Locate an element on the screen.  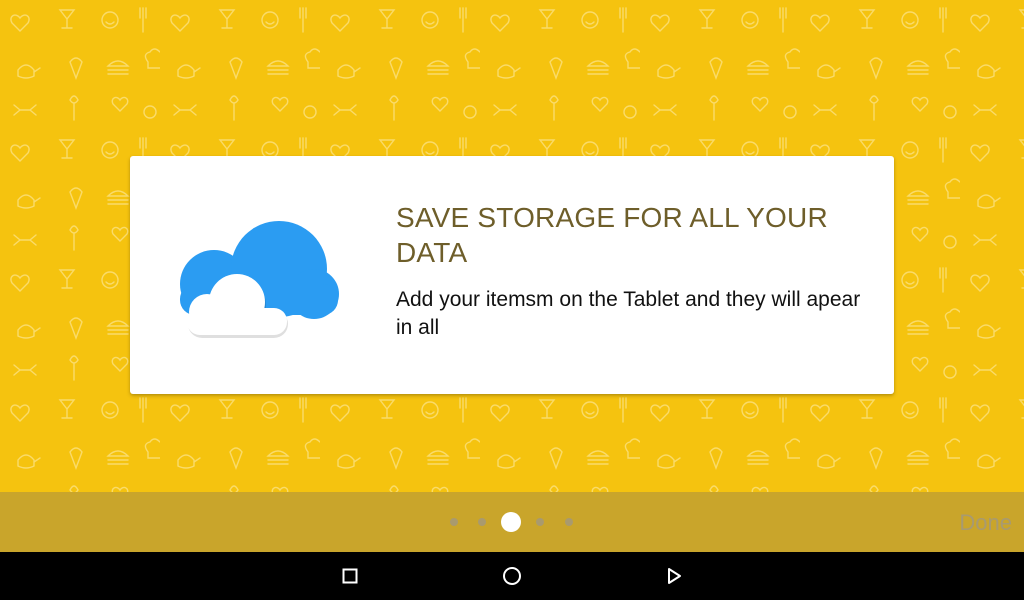
cloud-icon is located at coordinates (259, 279).